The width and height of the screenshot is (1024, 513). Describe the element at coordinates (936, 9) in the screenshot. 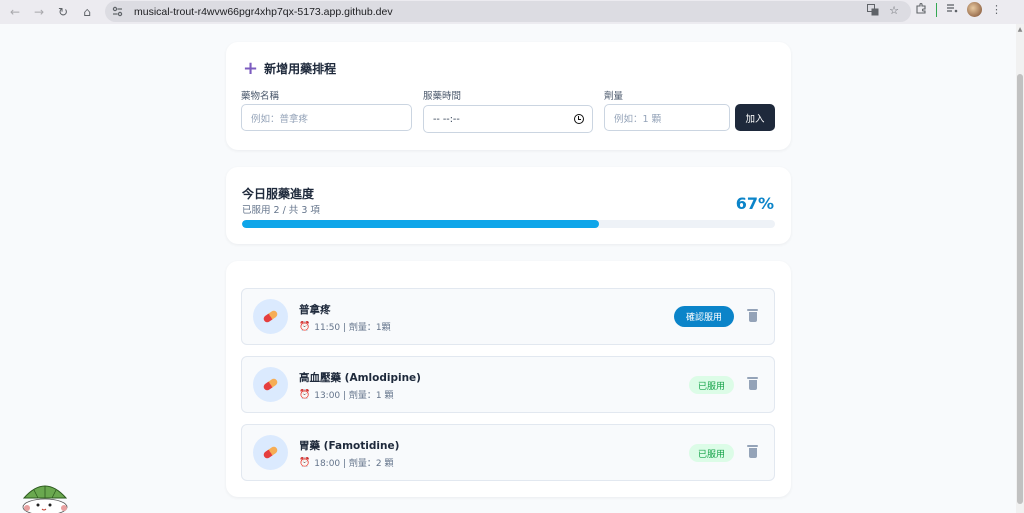

I see `toolbar-divider` at that location.